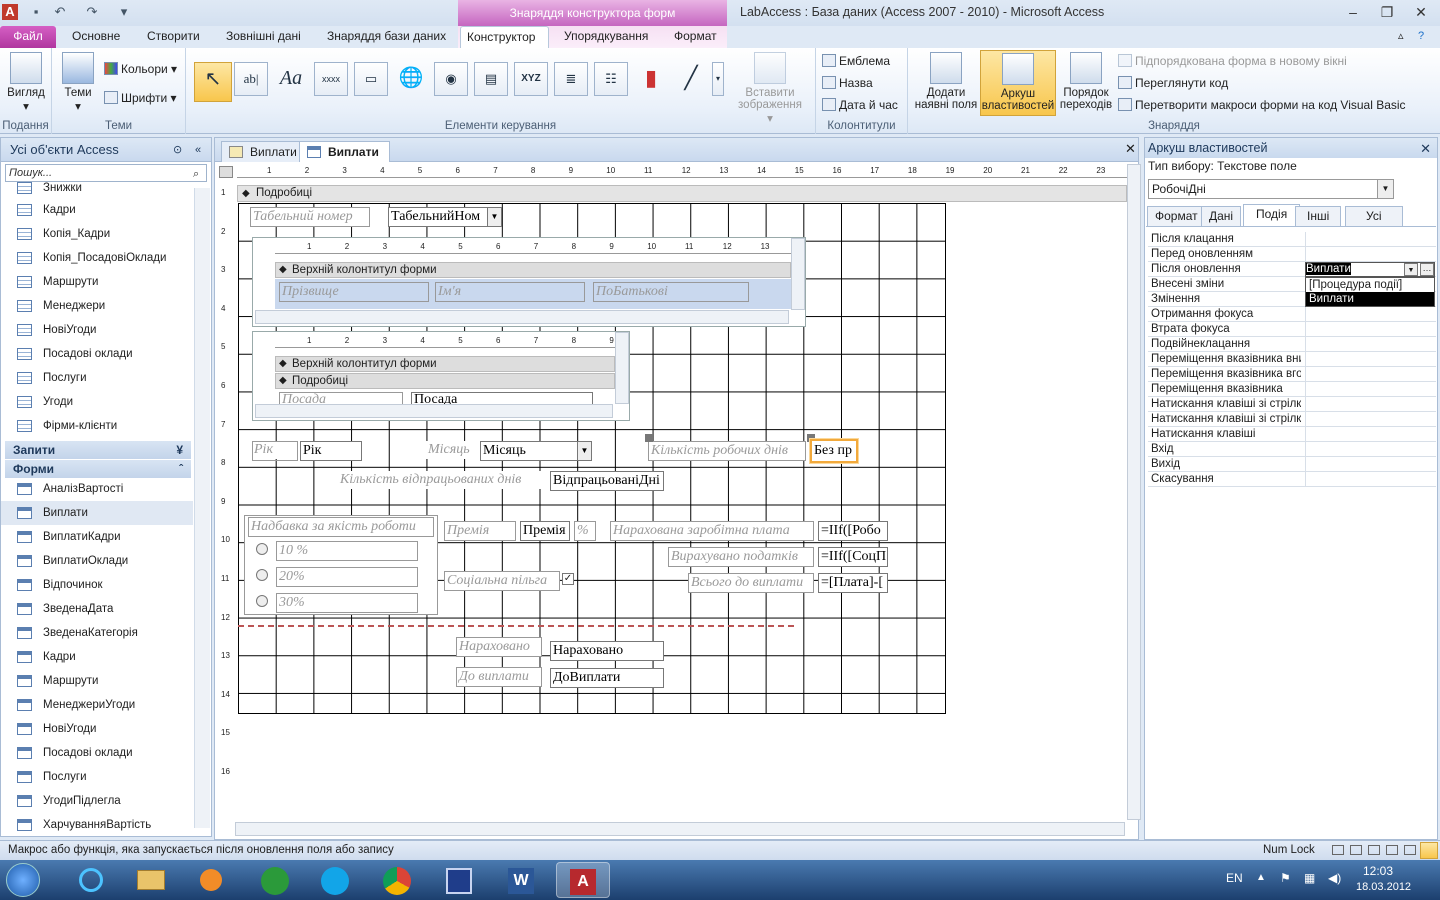  What do you see at coordinates (504, 37) in the screenshot?
I see `tab-design: Конструктор` at bounding box center [504, 37].